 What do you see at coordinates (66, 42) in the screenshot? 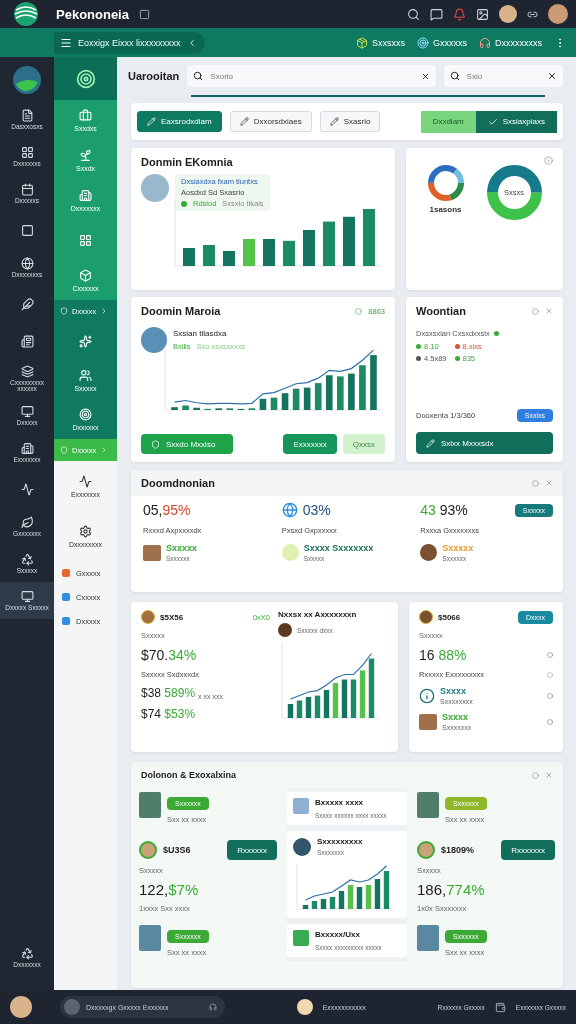
I see `menu-icon` at bounding box center [66, 42].